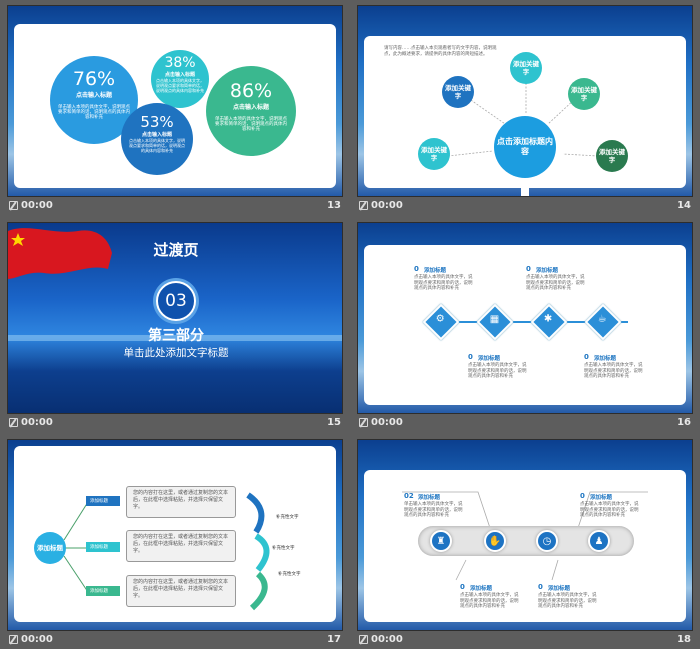  Describe the element at coordinates (441, 541) in the screenshot. I see `climb-icon: ♜` at that location.